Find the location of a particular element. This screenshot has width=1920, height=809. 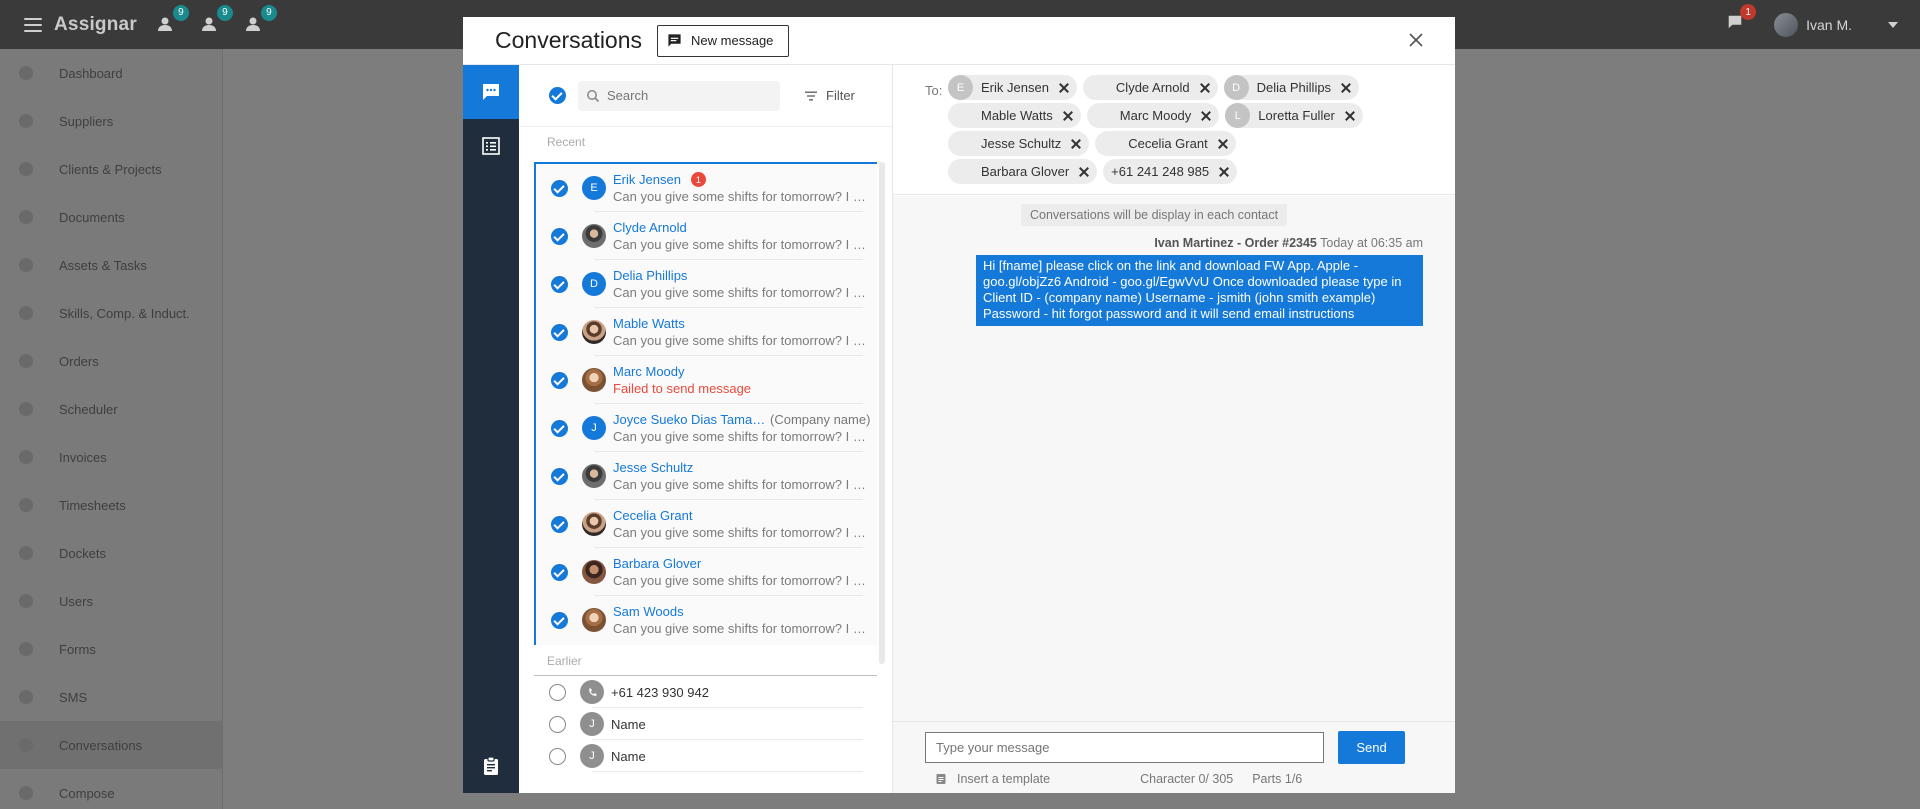

sidebar-item-invoices: Invoices is located at coordinates (111, 457).